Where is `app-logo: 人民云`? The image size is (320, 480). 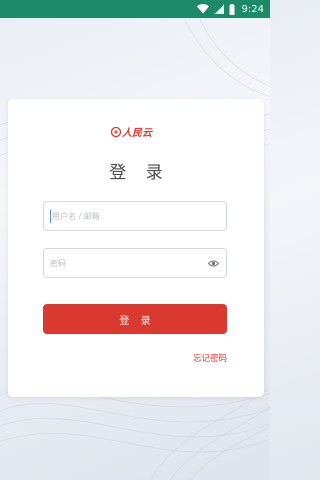
app-logo: 人民云 is located at coordinates (136, 132).